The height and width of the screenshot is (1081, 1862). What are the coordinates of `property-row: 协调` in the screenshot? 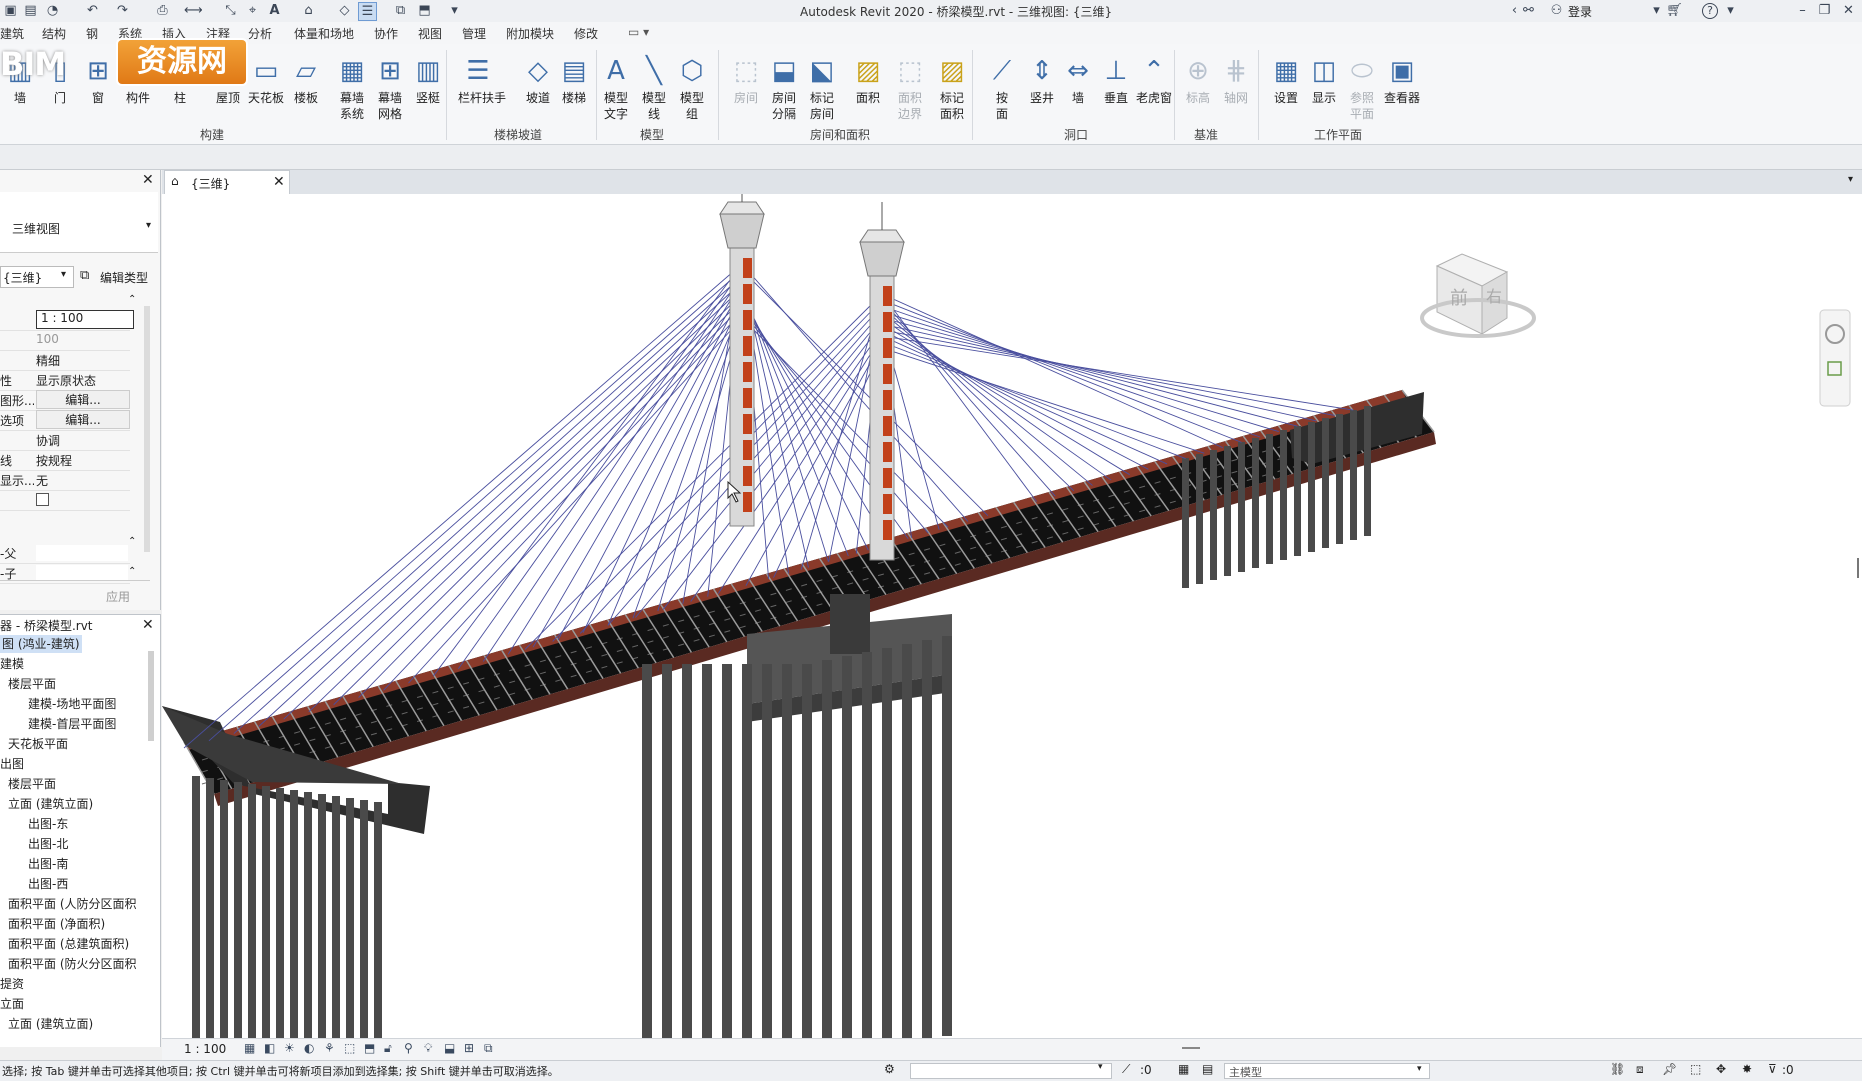 It's located at (65, 440).